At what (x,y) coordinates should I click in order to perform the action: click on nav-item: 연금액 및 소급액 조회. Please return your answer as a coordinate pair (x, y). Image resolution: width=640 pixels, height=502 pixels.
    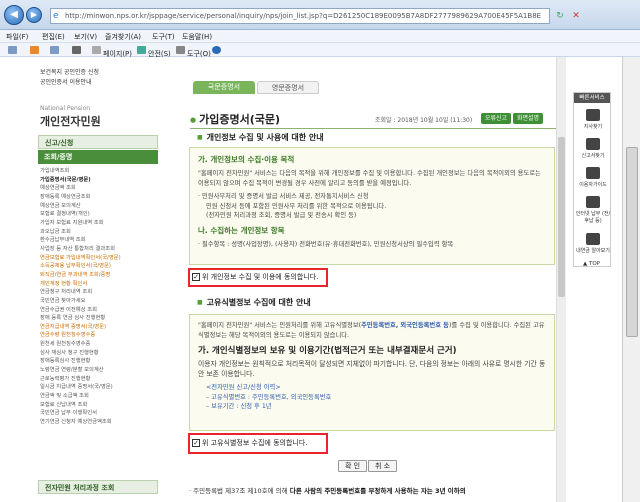
    Looking at the image, I should click on (99, 396).